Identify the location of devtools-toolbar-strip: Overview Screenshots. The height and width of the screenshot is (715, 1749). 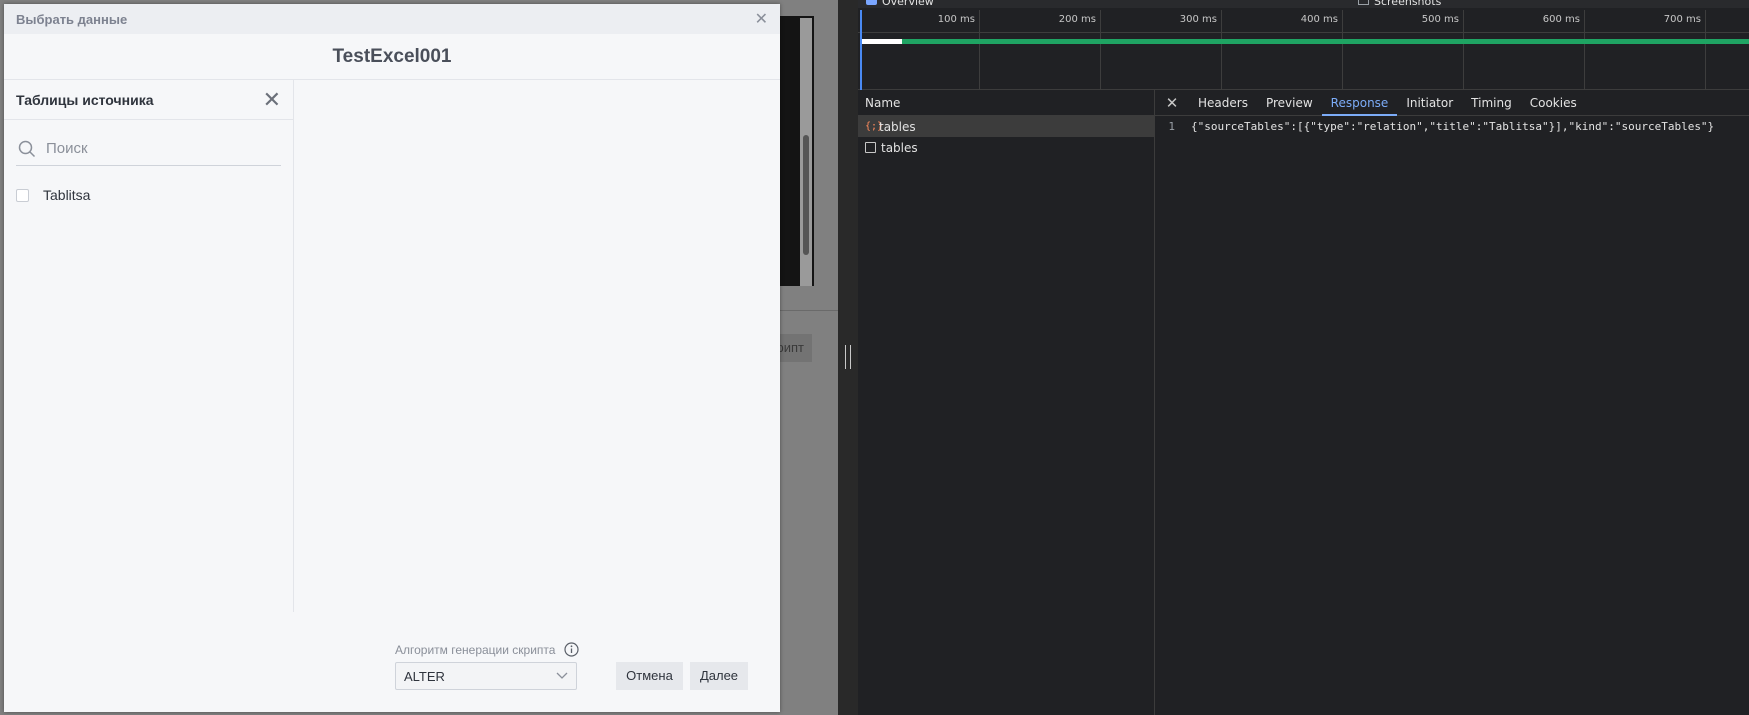
(1303, 4).